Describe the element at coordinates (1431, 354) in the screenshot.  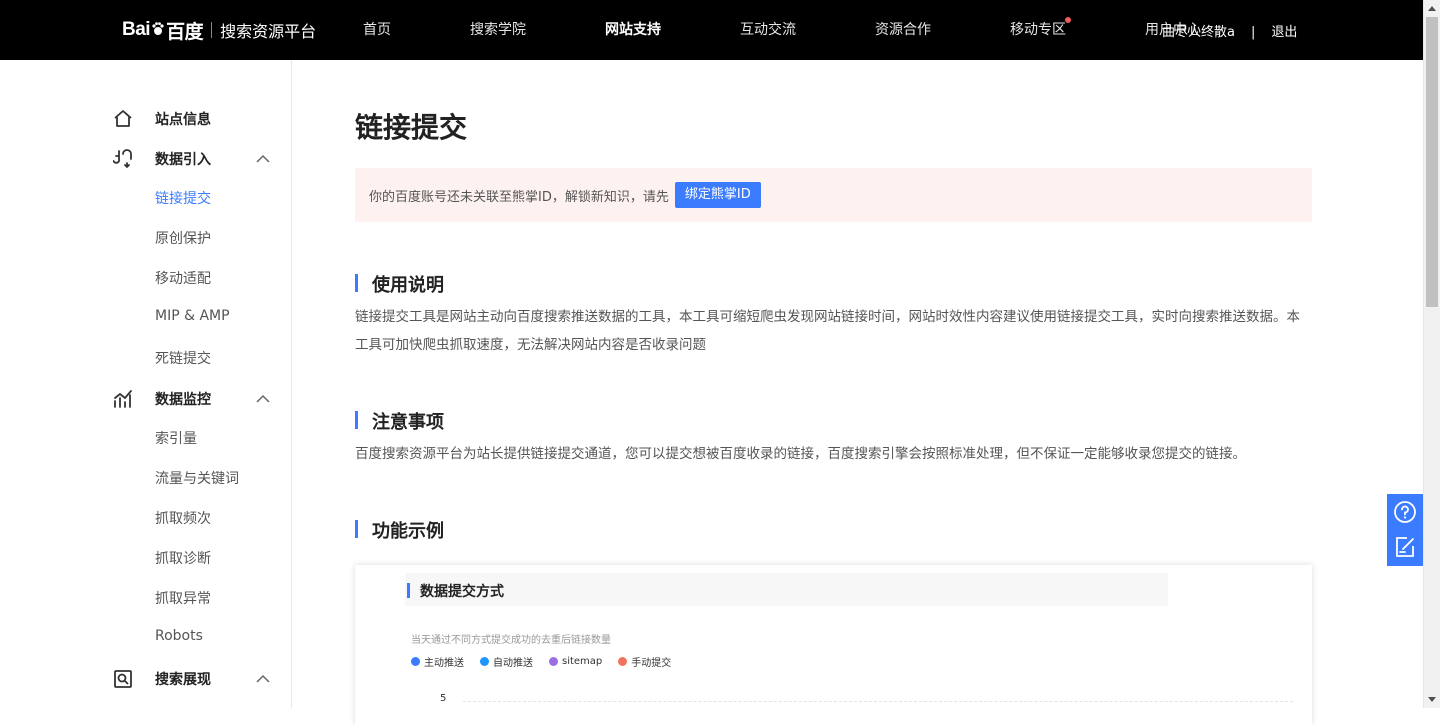
I see `page-scrollbar` at that location.